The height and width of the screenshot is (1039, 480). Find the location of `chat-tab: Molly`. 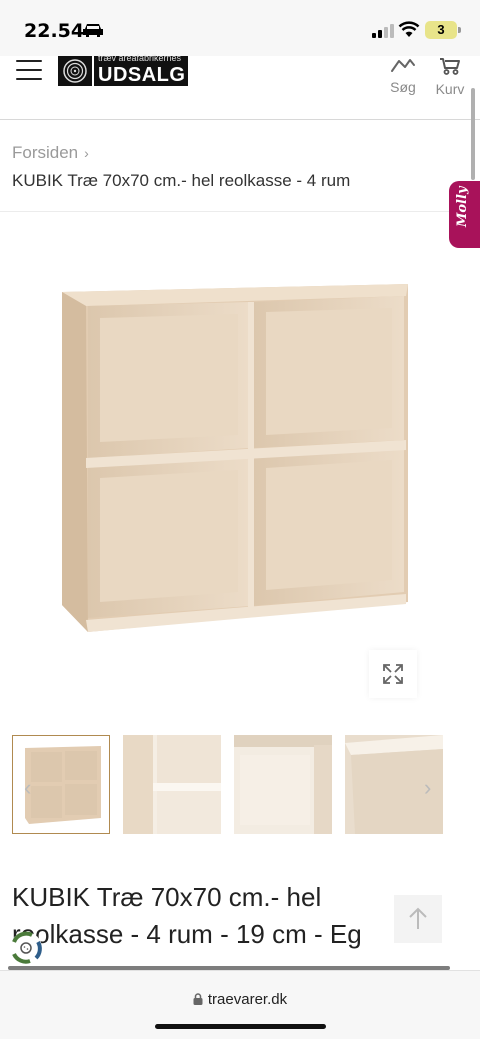

chat-tab: Molly is located at coordinates (464, 214).